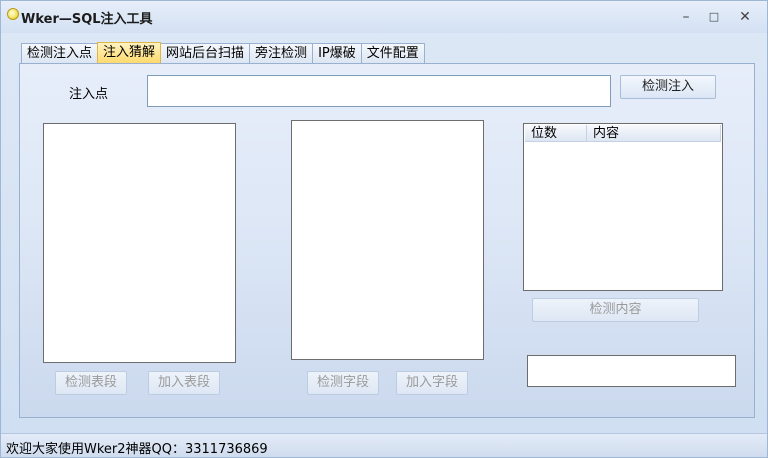  Describe the element at coordinates (89, 94) in the screenshot. I see `injection-point-label: 注入点` at that location.